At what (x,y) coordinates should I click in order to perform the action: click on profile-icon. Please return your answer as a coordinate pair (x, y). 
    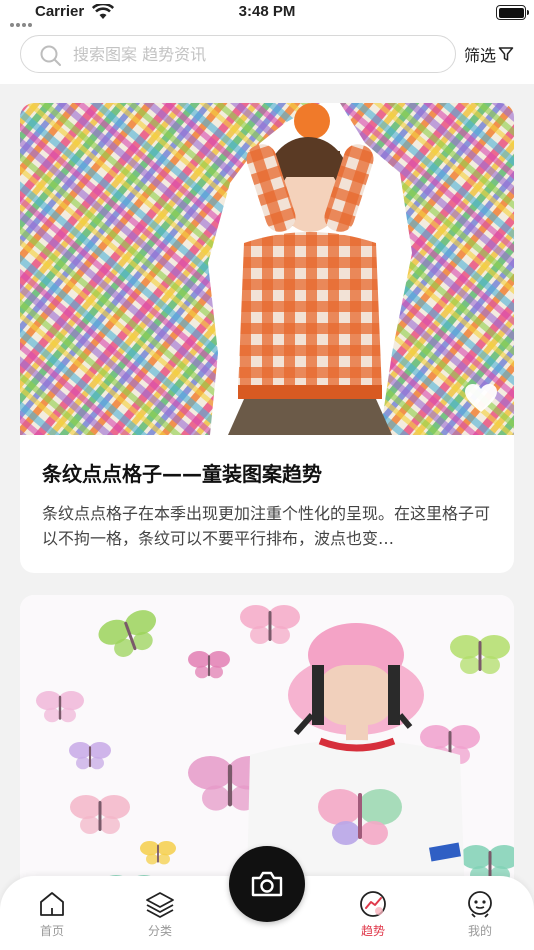
    Looking at the image, I should click on (480, 904).